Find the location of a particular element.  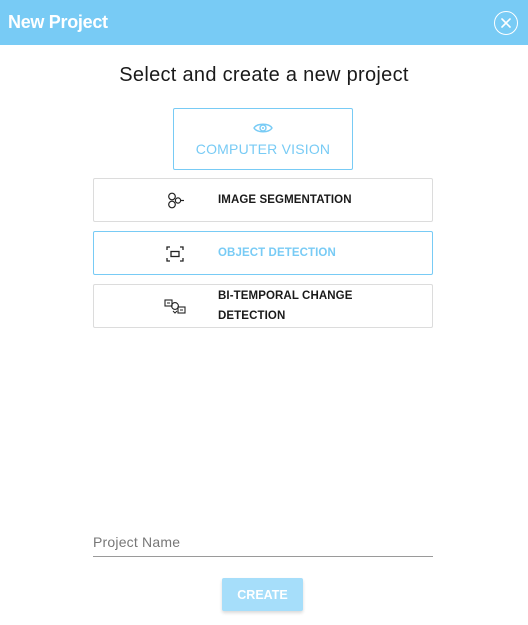

category-label: COMPUTER VISION is located at coordinates (263, 149).